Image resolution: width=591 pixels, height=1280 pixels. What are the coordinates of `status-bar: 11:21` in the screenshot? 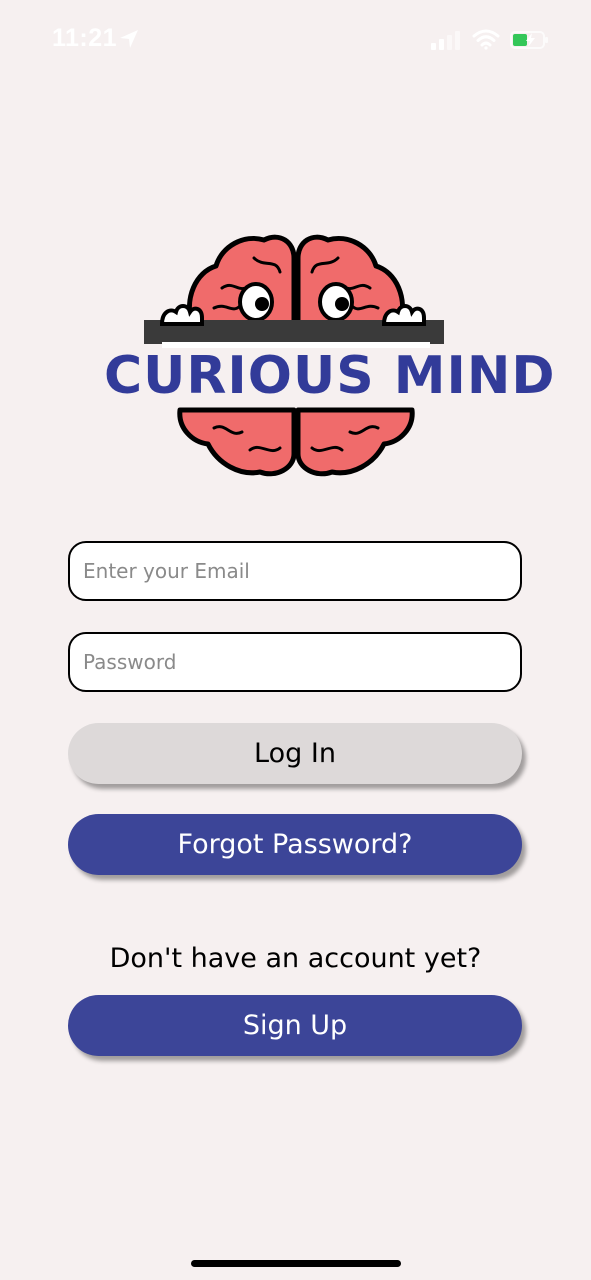 It's located at (295, 40).